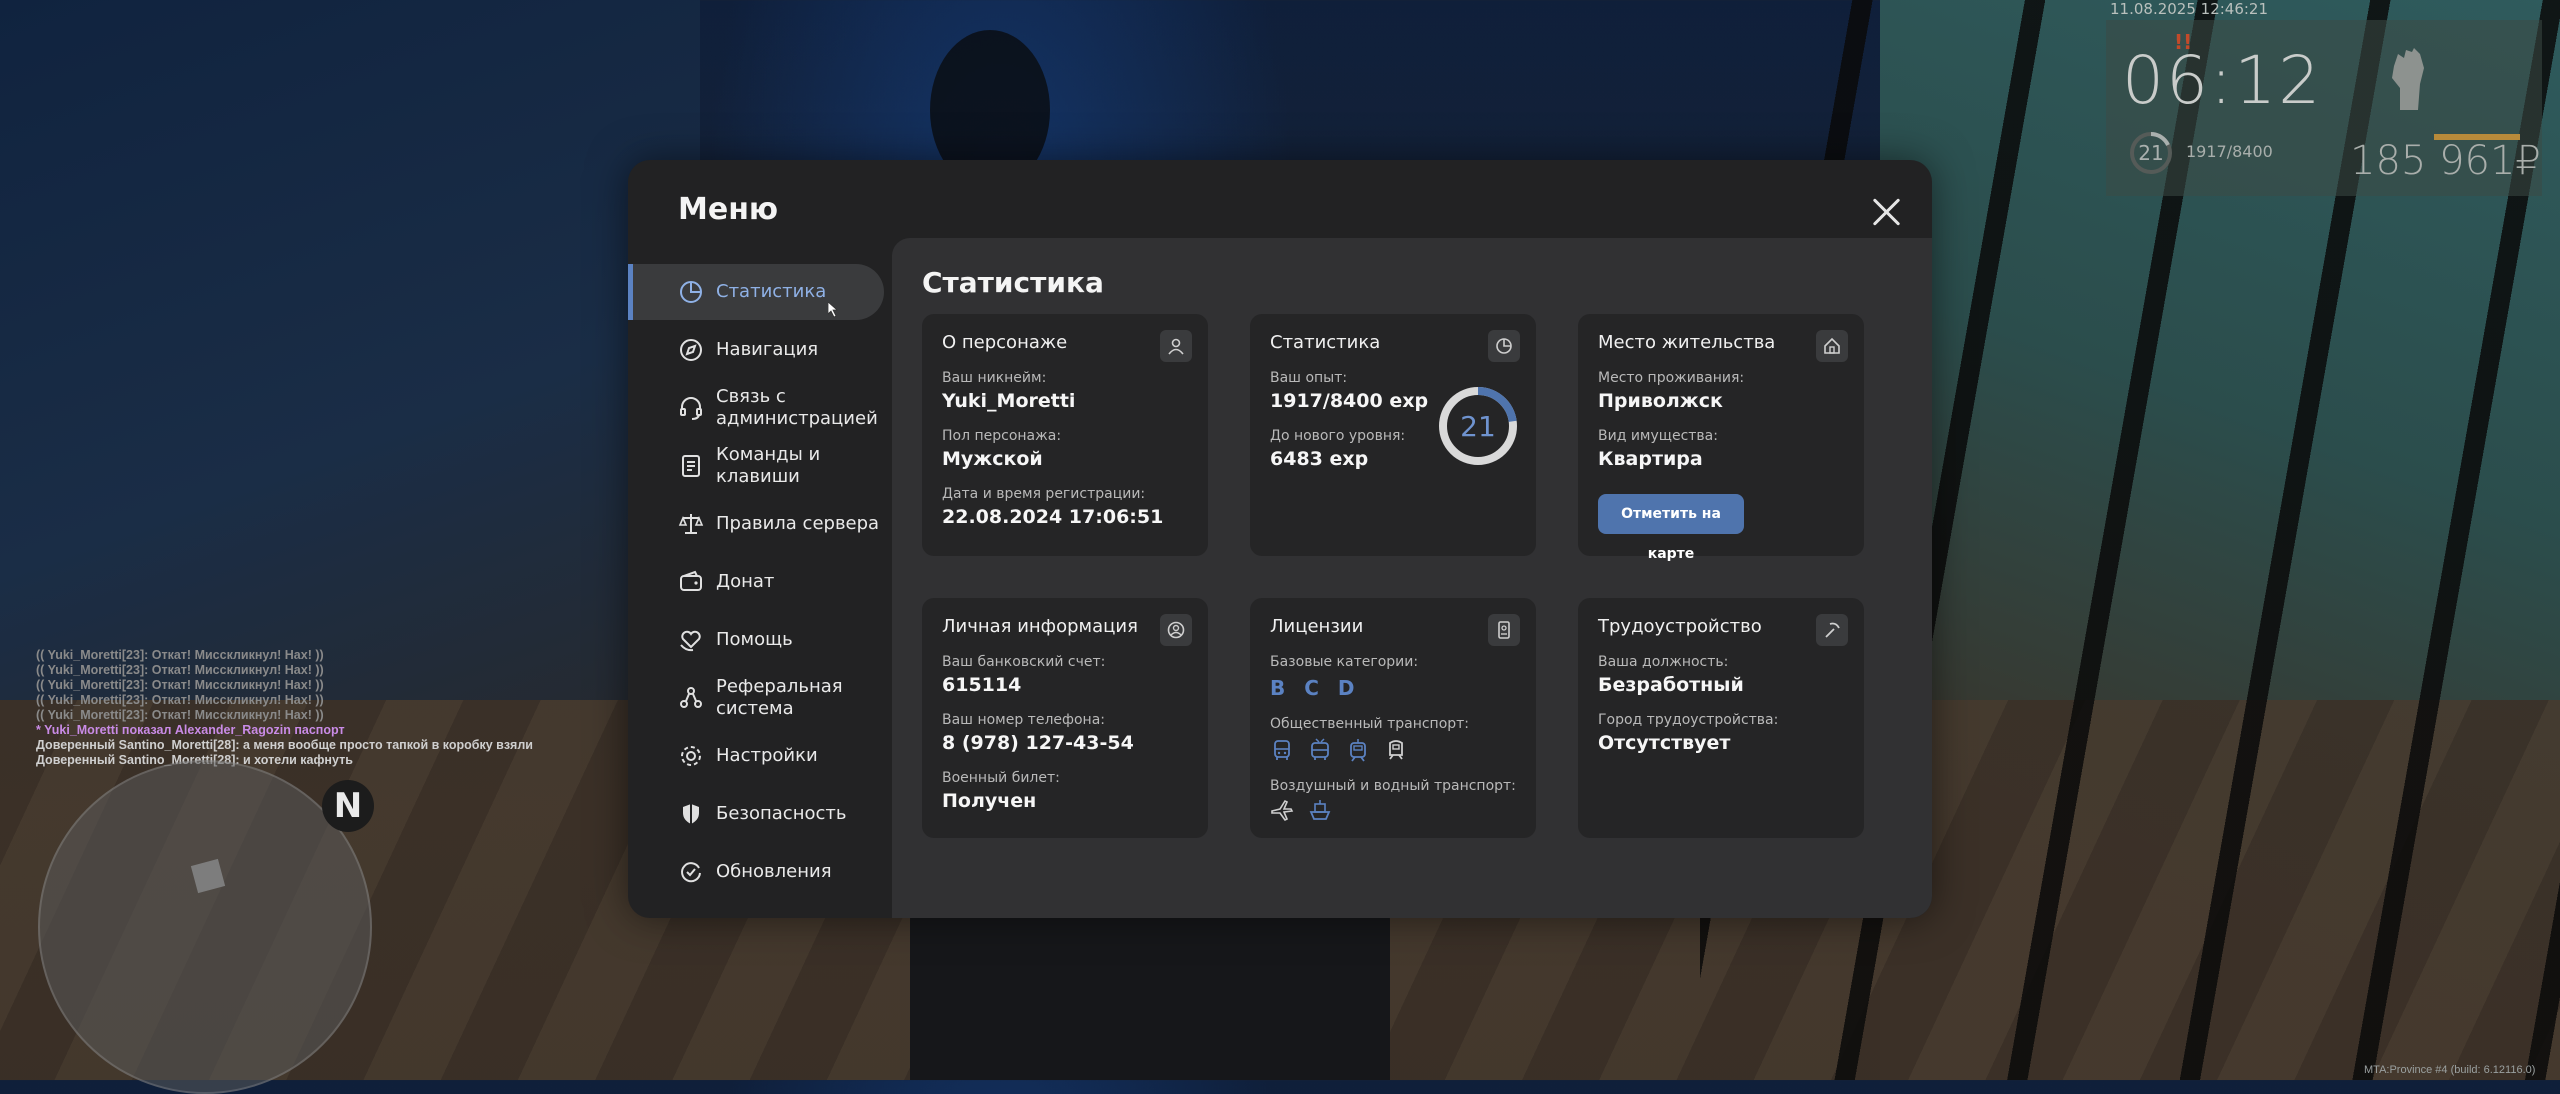 This screenshot has width=2560, height=1094. I want to click on public-transport-label: Общественный транспорт:, so click(1370, 724).